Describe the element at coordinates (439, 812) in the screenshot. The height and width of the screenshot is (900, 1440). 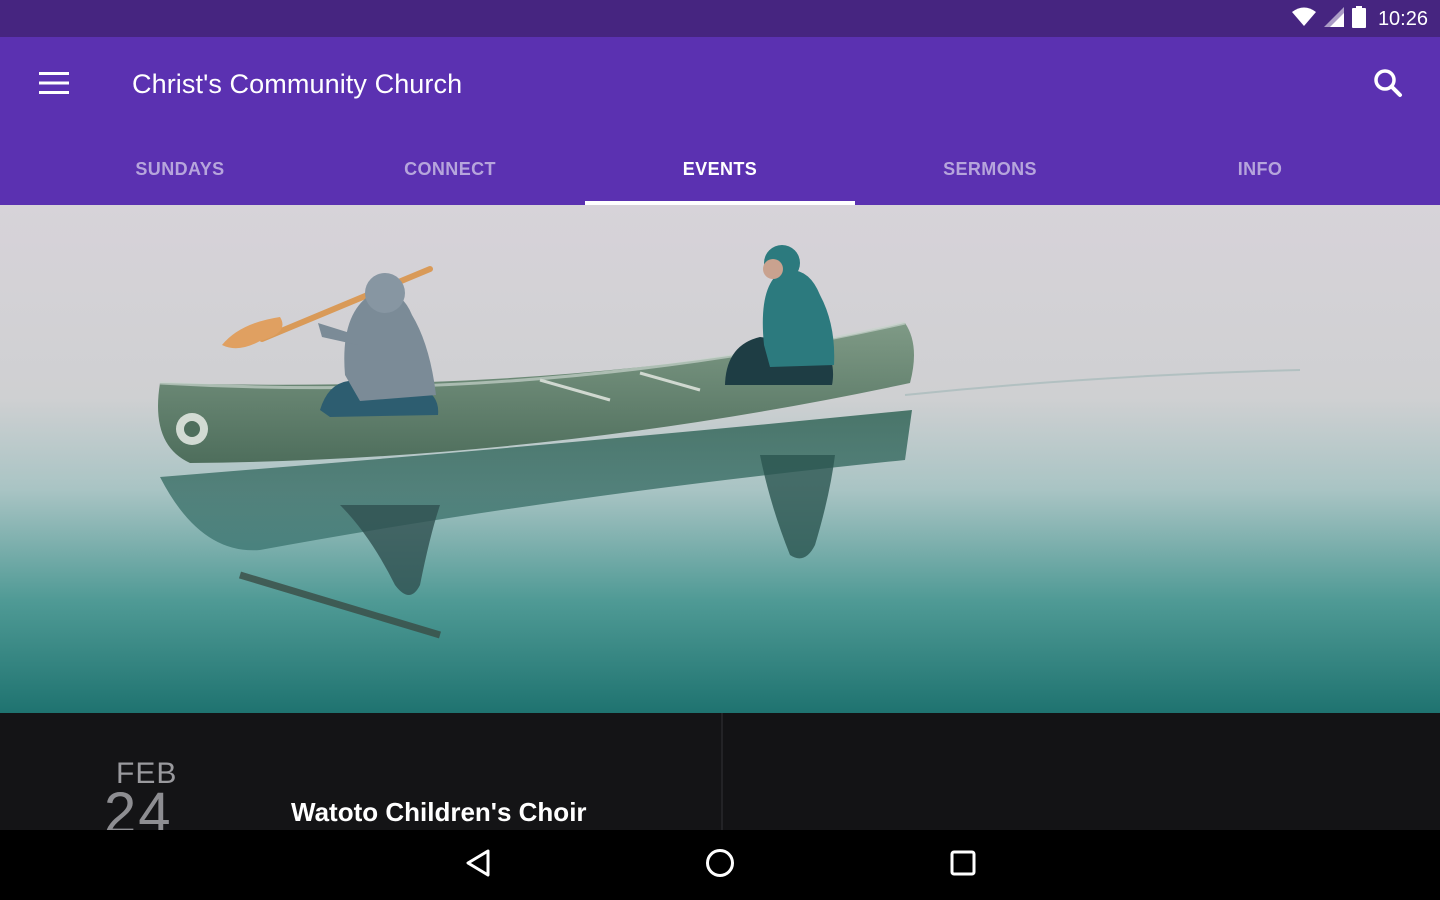
I see `event-title: Watoto Children's Choir` at that location.